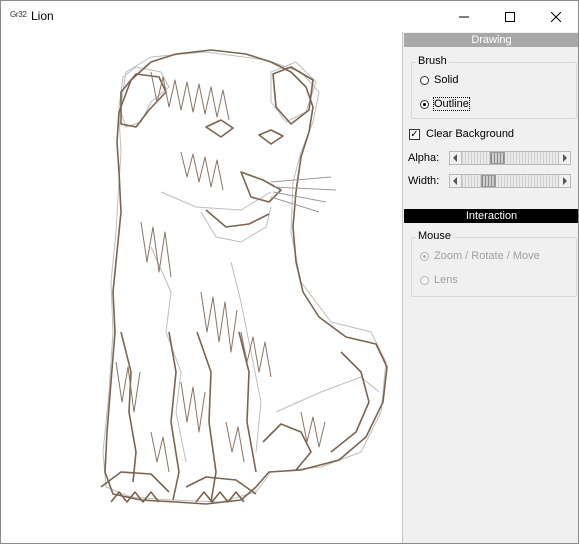  I want to click on mouse-lens-label: Lens, so click(446, 280).